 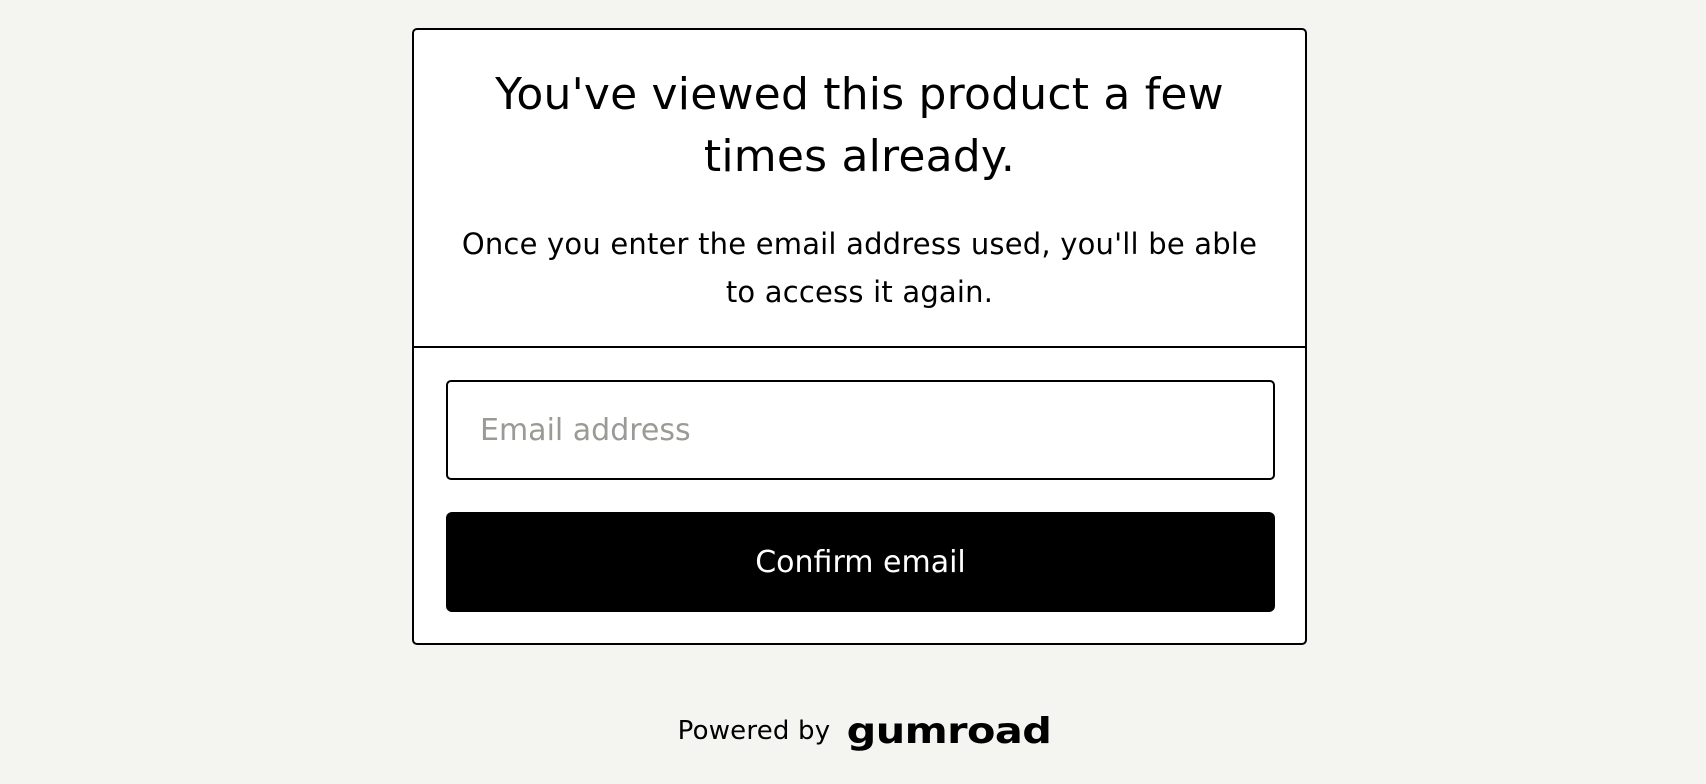 I want to click on powered-by-text: Powered by, so click(x=754, y=731).